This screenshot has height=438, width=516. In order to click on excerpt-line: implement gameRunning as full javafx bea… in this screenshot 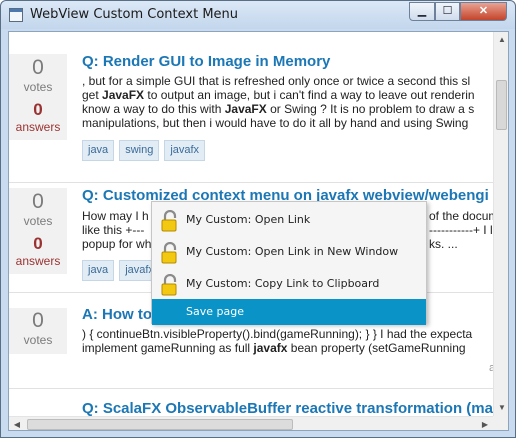, I will do `click(287, 348)`.